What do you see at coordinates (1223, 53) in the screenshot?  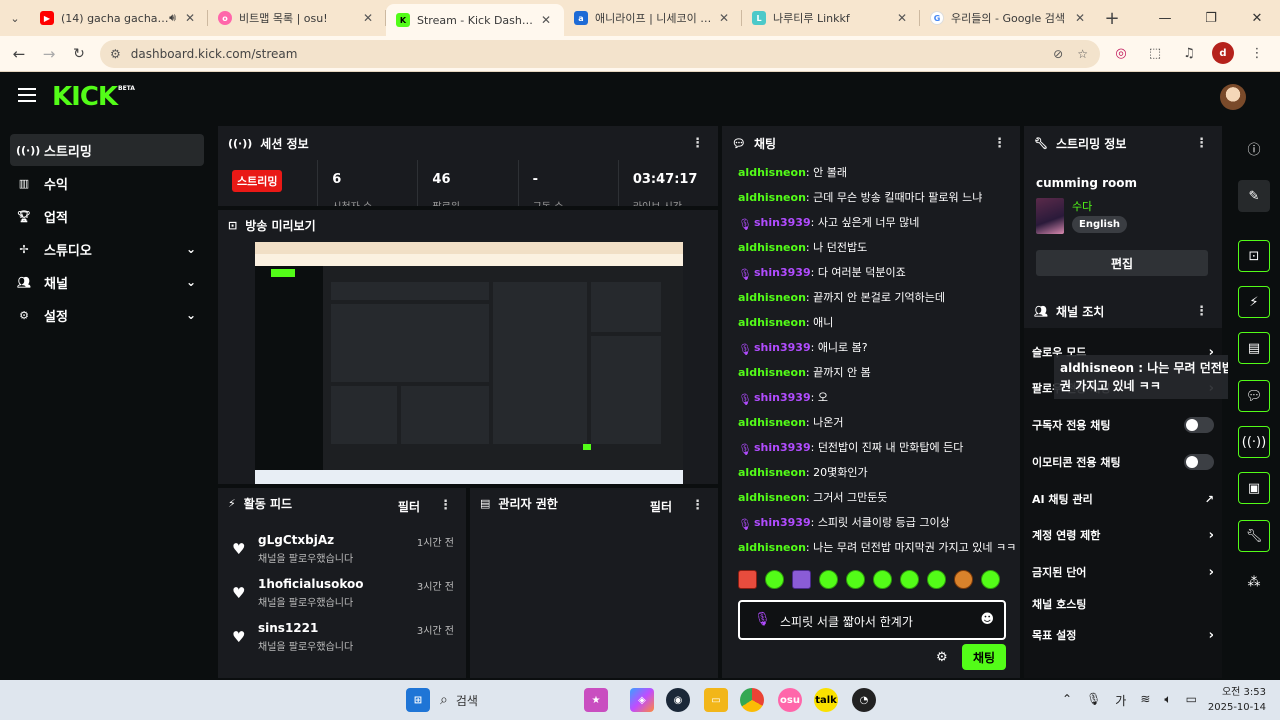 I see `profile-avatar: d` at bounding box center [1223, 53].